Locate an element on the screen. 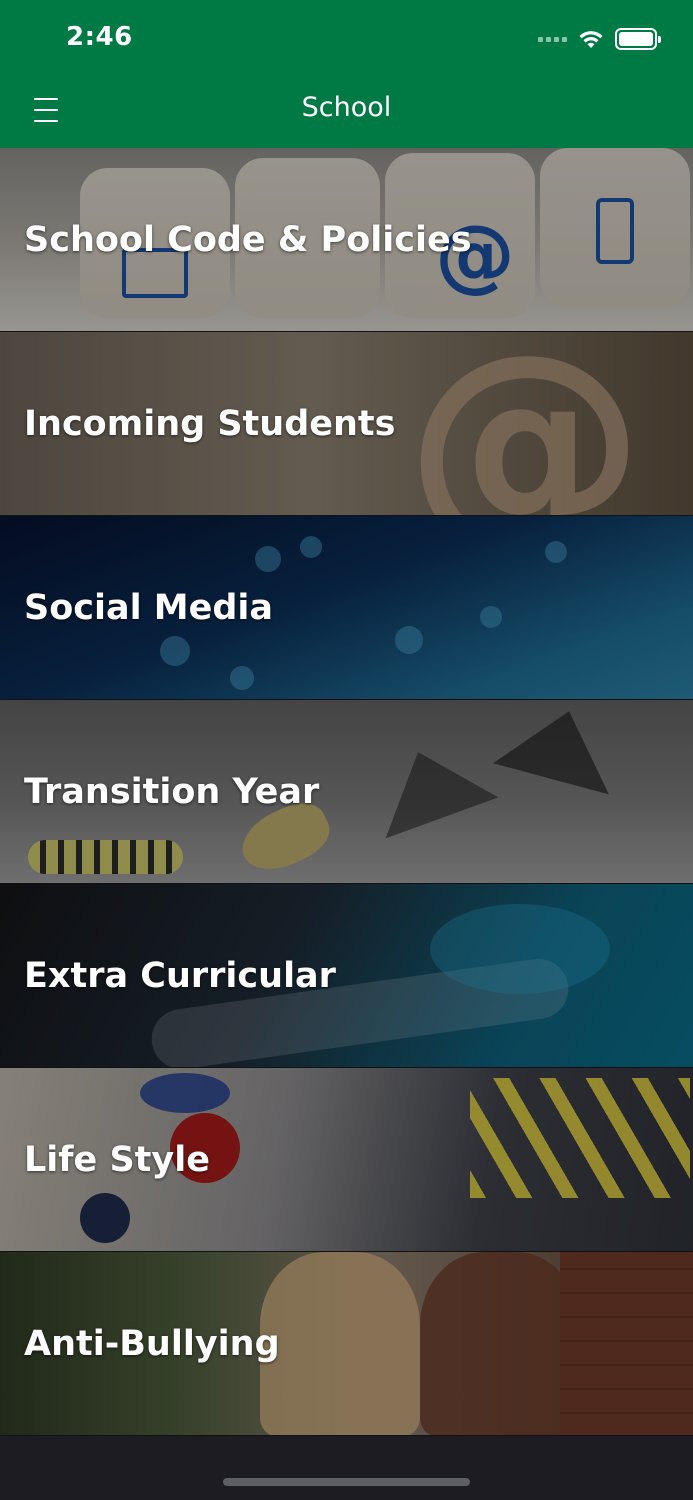 This screenshot has width=693, height=1500. bottom-area is located at coordinates (346, 1468).